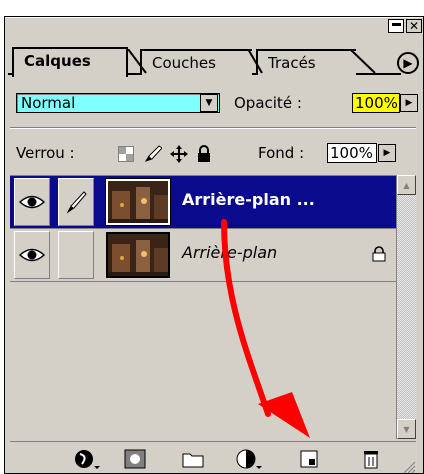 The height and width of the screenshot is (474, 424). I want to click on lock-label: Verrou :, so click(45, 153).